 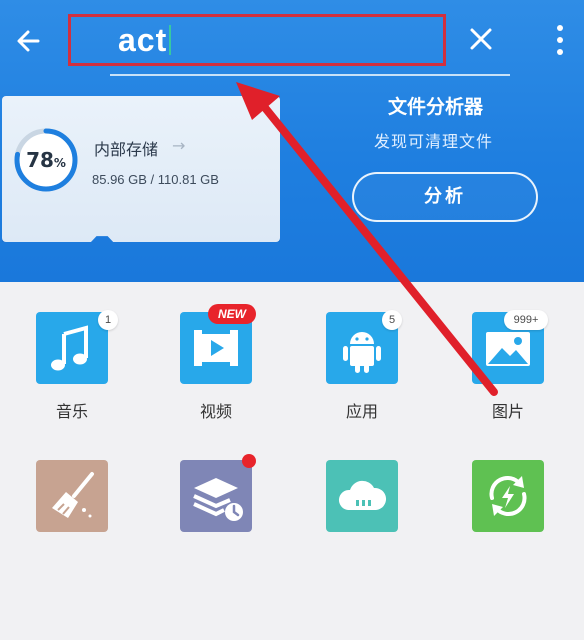 I want to click on more-vertical-icon, so click(x=560, y=40).